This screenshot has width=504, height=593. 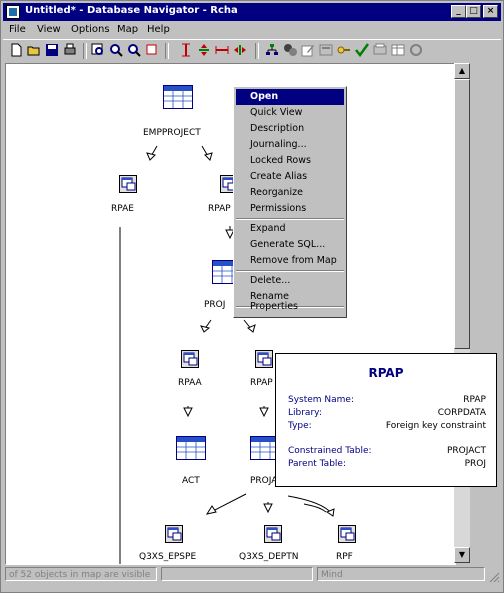 What do you see at coordinates (398, 50) in the screenshot?
I see `table-map-icon` at bounding box center [398, 50].